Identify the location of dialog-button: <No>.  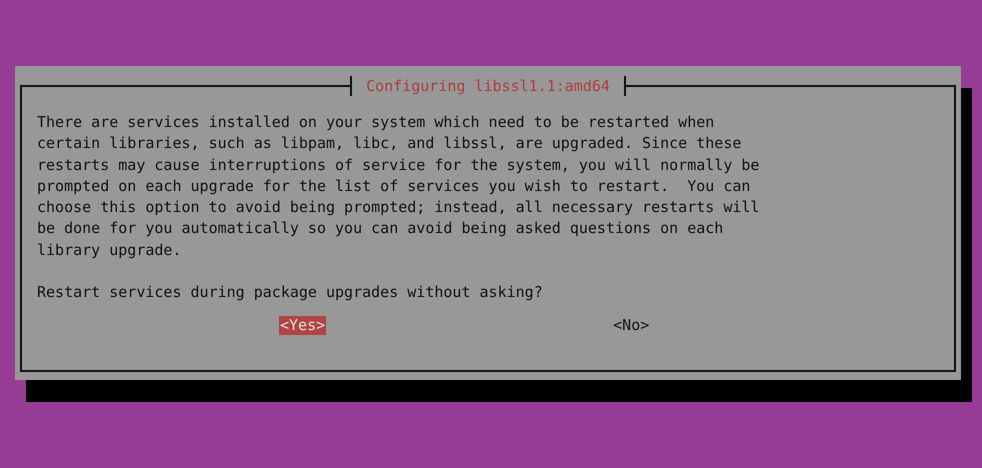
(631, 326).